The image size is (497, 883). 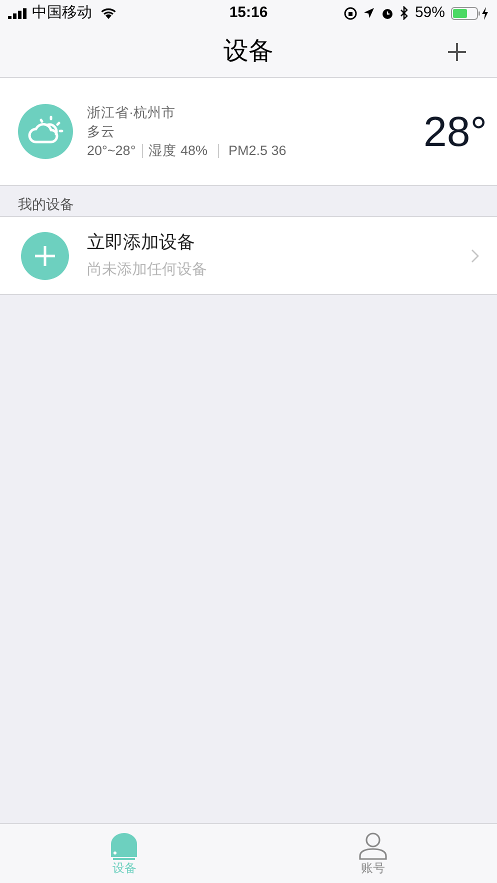 I want to click on page-title: 设备, so click(x=249, y=51).